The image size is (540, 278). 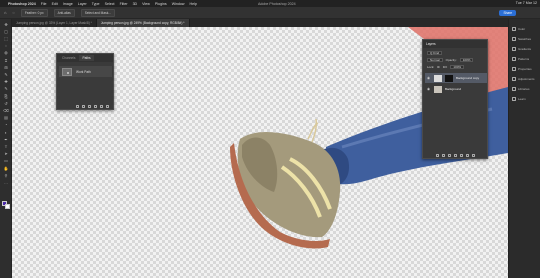 What do you see at coordinates (514, 49) in the screenshot?
I see `gradients-icon` at bounding box center [514, 49].